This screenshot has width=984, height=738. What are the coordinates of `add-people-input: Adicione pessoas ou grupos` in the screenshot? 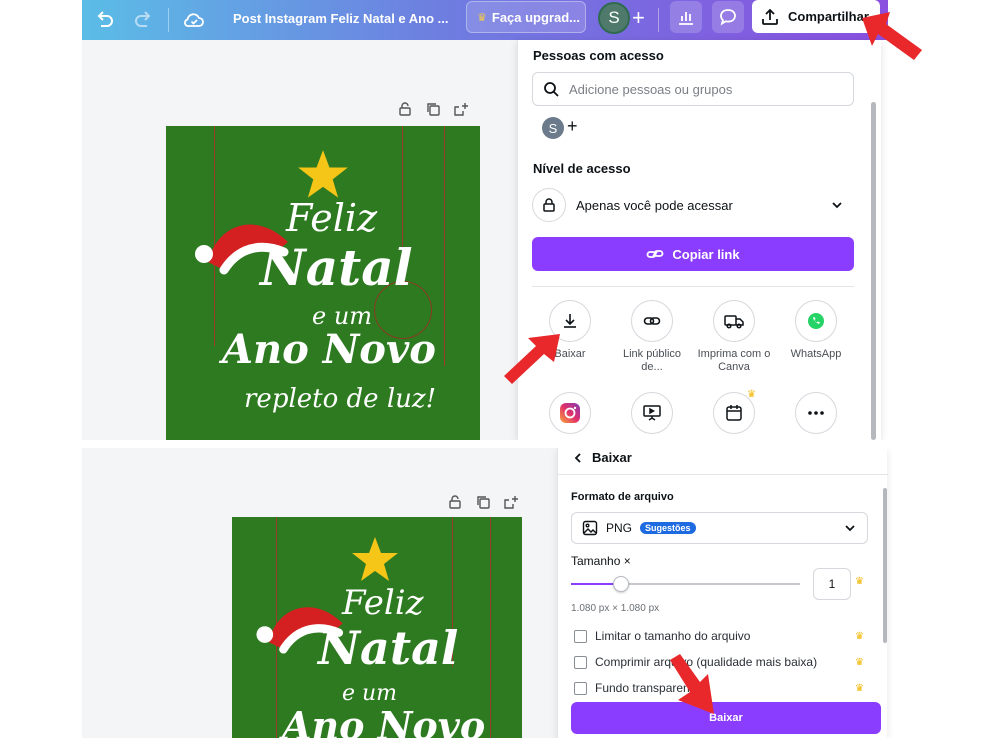 It's located at (693, 89).